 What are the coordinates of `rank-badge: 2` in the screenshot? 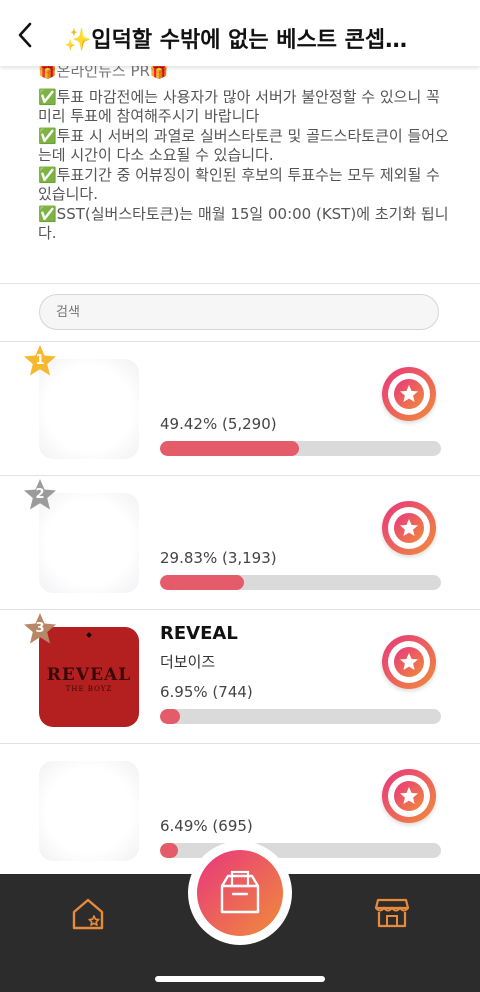 It's located at (40, 495).